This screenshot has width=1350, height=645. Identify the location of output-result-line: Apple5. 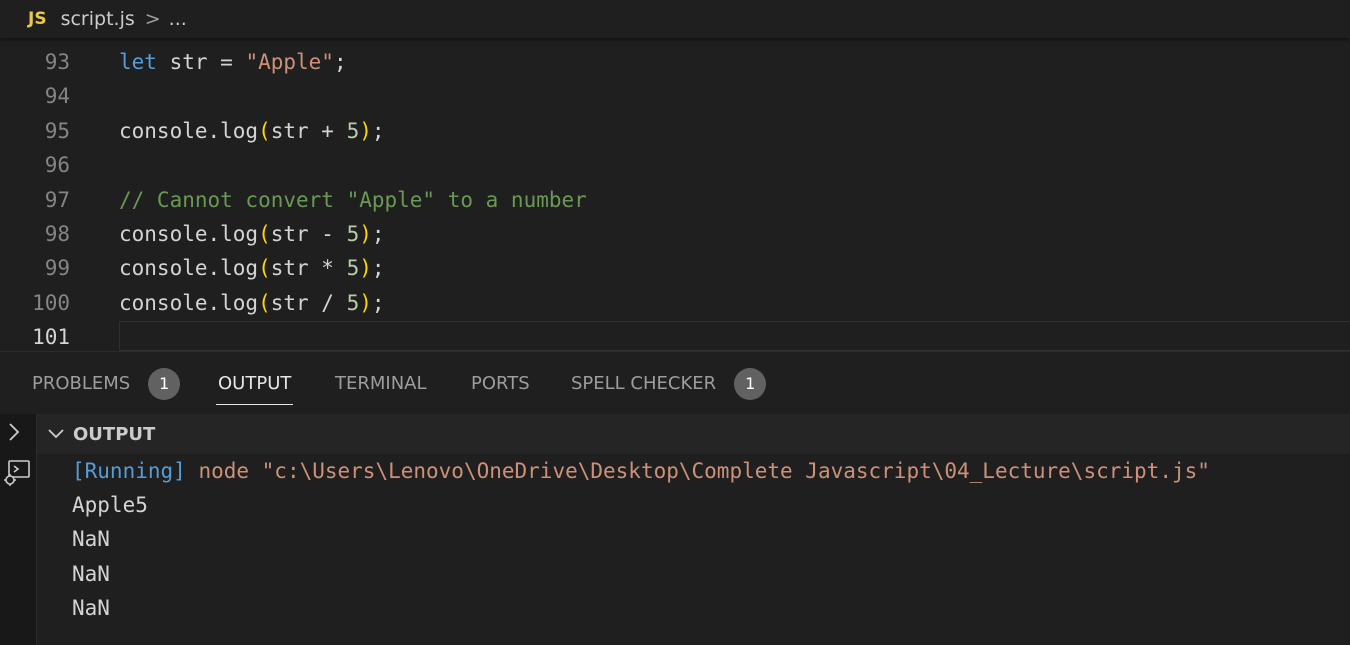
(110, 505).